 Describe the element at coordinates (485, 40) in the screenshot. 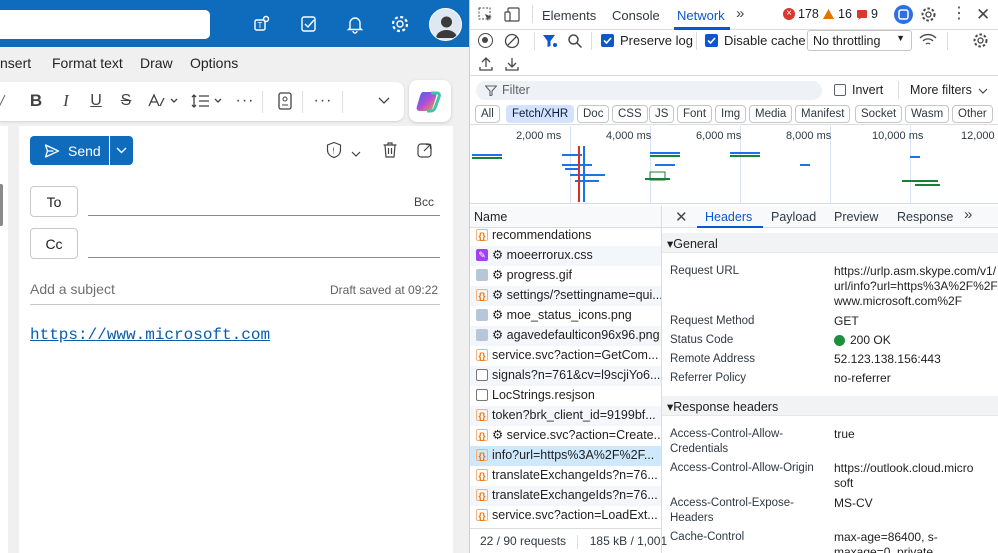

I see `record-icon` at that location.